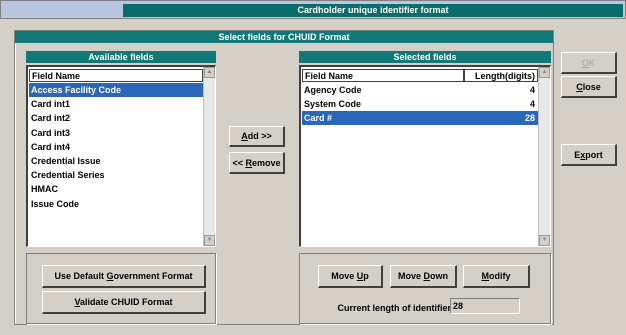  What do you see at coordinates (333, 90) in the screenshot?
I see `selected-field-name: Agency Code` at bounding box center [333, 90].